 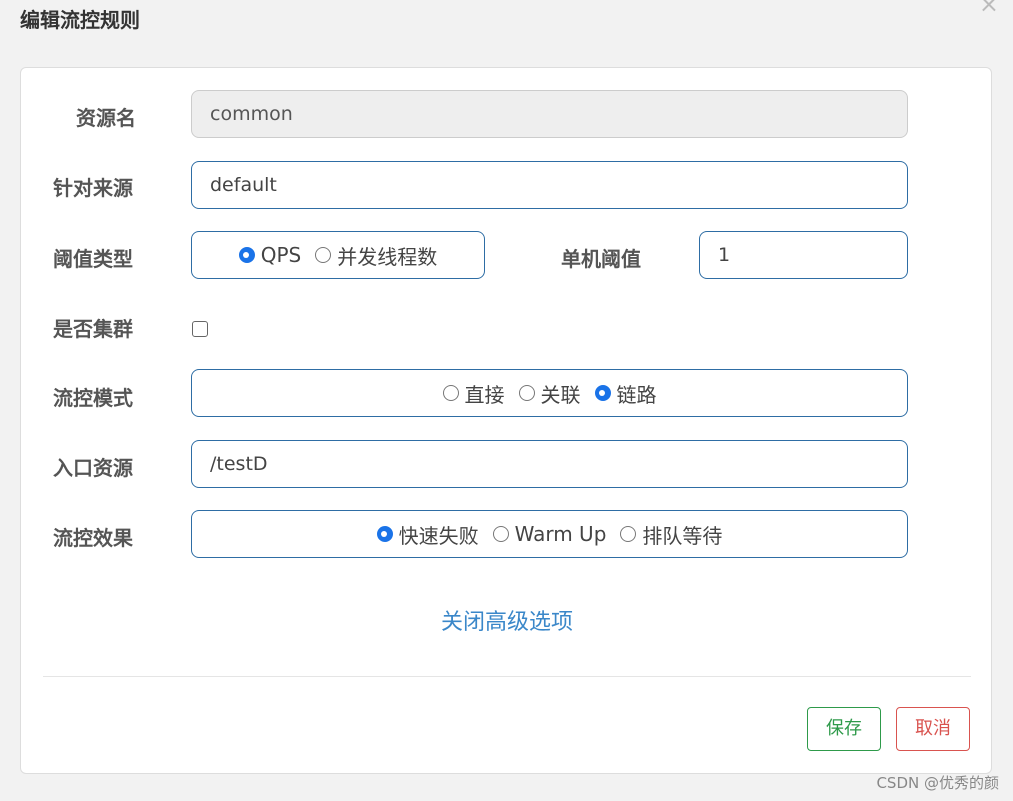 I want to click on grade-radio-group: QPS 并发线程数, so click(x=338, y=255).